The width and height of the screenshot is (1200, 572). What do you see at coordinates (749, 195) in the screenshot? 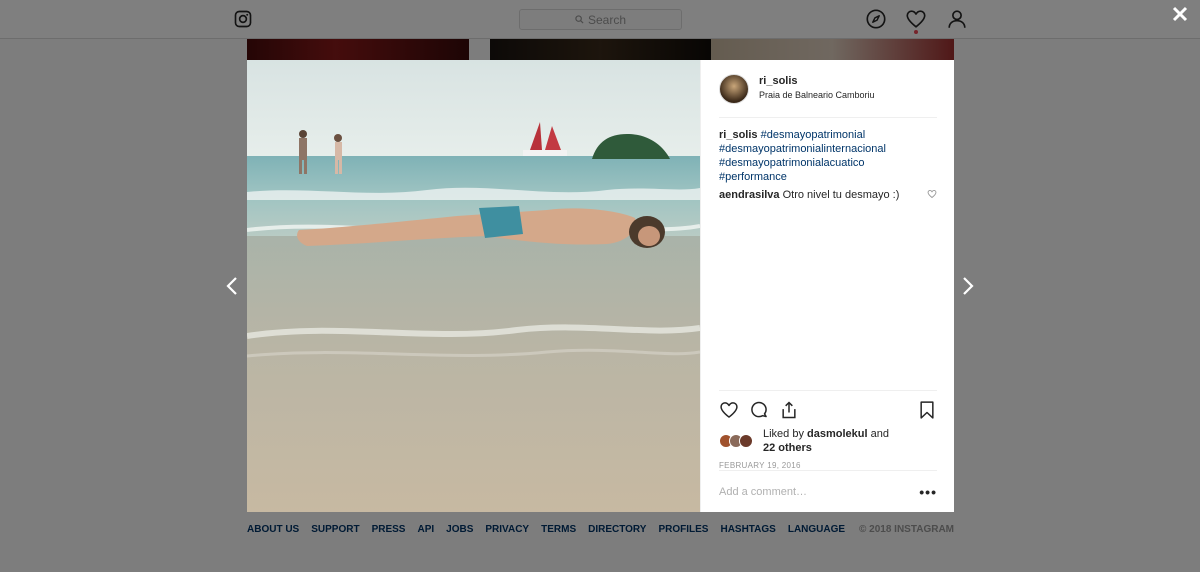
I see `comment-username: aendrasilva` at bounding box center [749, 195].